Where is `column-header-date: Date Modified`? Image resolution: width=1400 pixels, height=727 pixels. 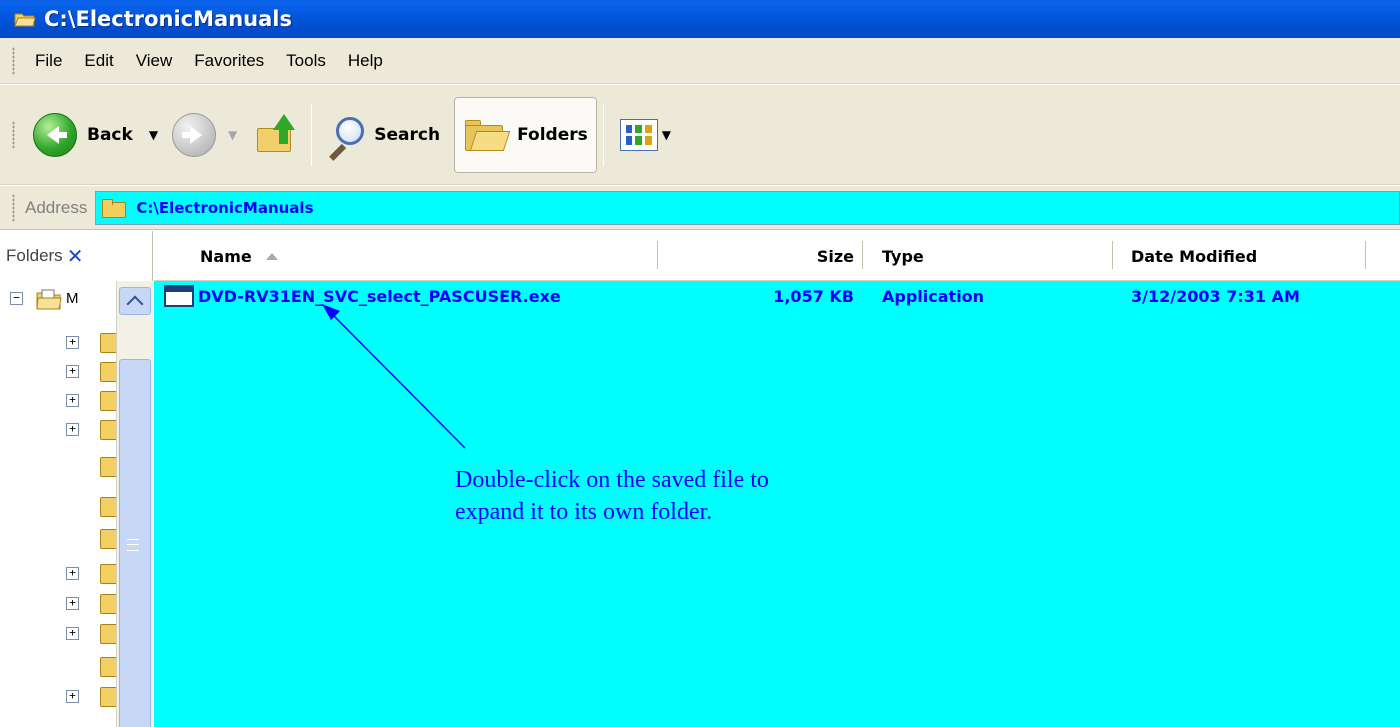
column-header-date: Date Modified is located at coordinates (1194, 256).